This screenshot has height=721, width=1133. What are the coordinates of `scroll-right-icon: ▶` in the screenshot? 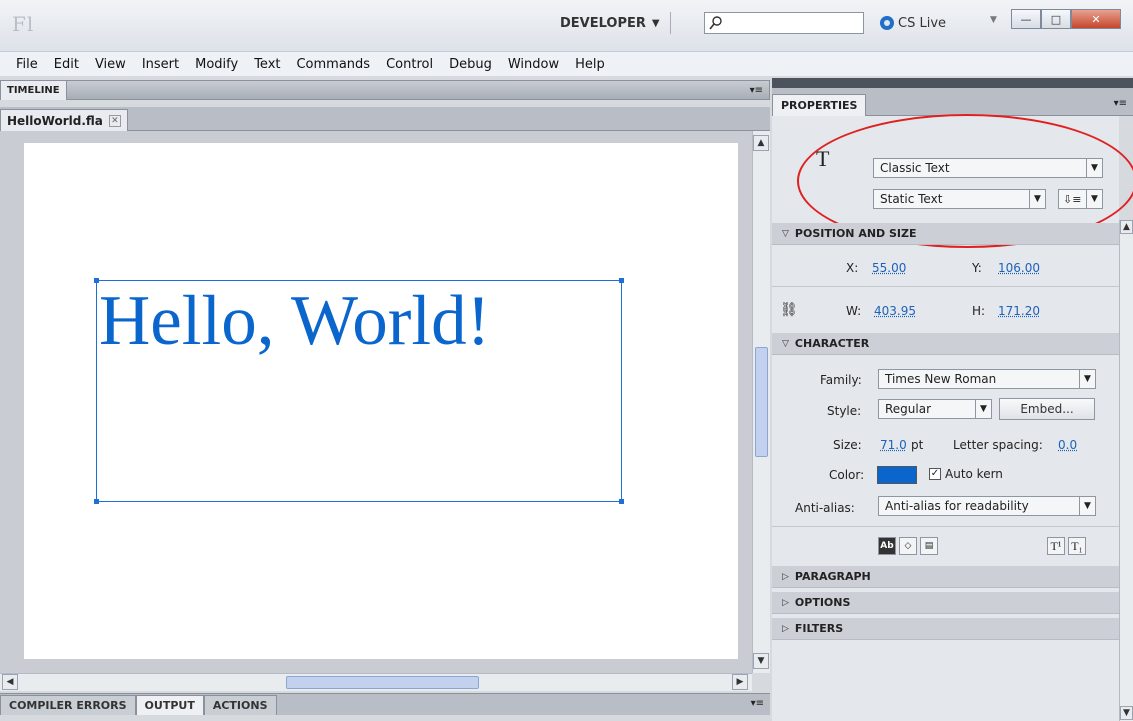 It's located at (740, 682).